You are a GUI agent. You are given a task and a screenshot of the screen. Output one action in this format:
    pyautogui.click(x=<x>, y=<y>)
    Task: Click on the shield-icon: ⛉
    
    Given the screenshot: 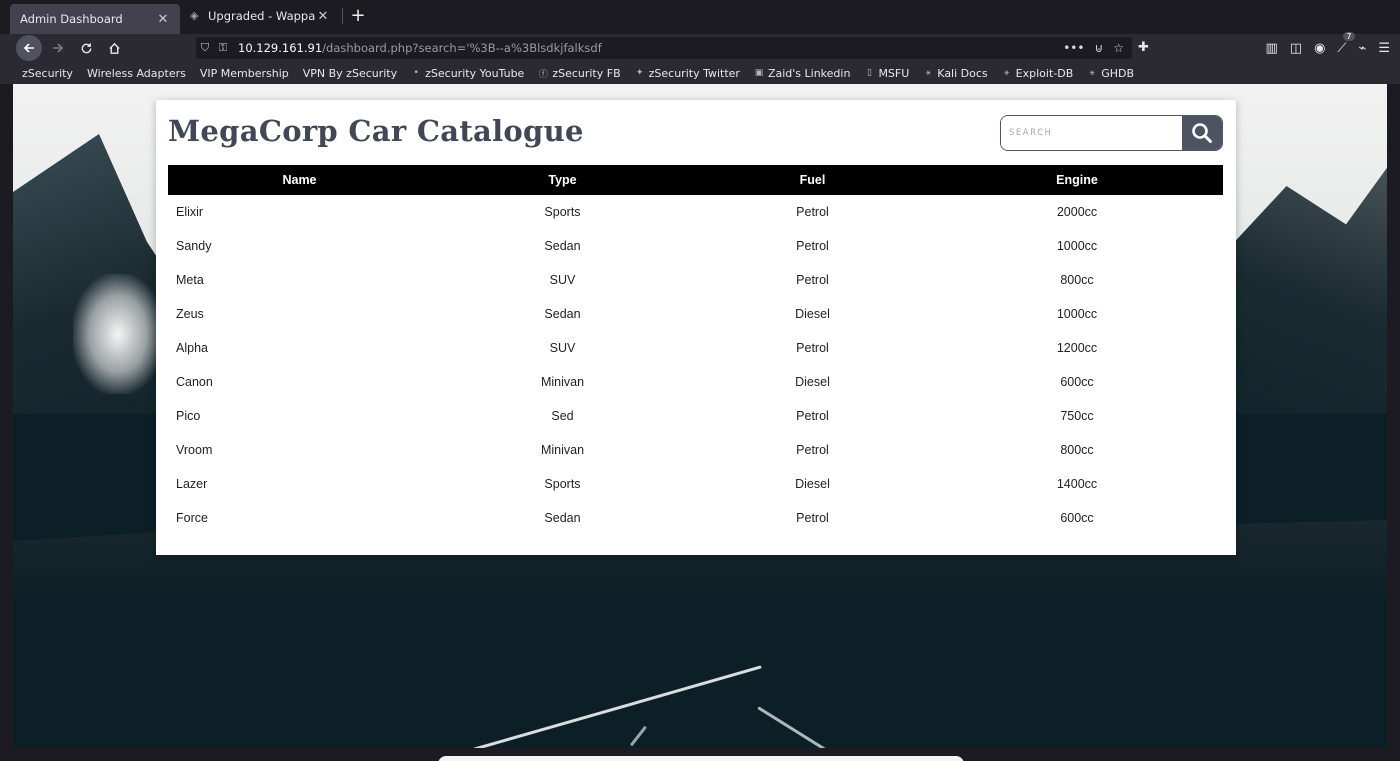 What is the action you would take?
    pyautogui.click(x=205, y=48)
    